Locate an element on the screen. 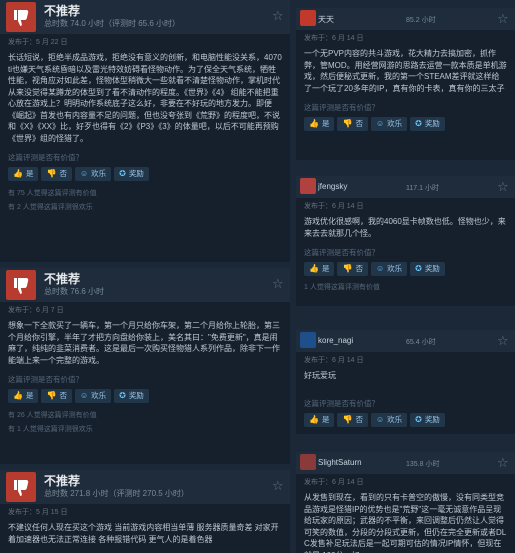  posted-date: 发布于：5 月 15 日 is located at coordinates (38, 512).